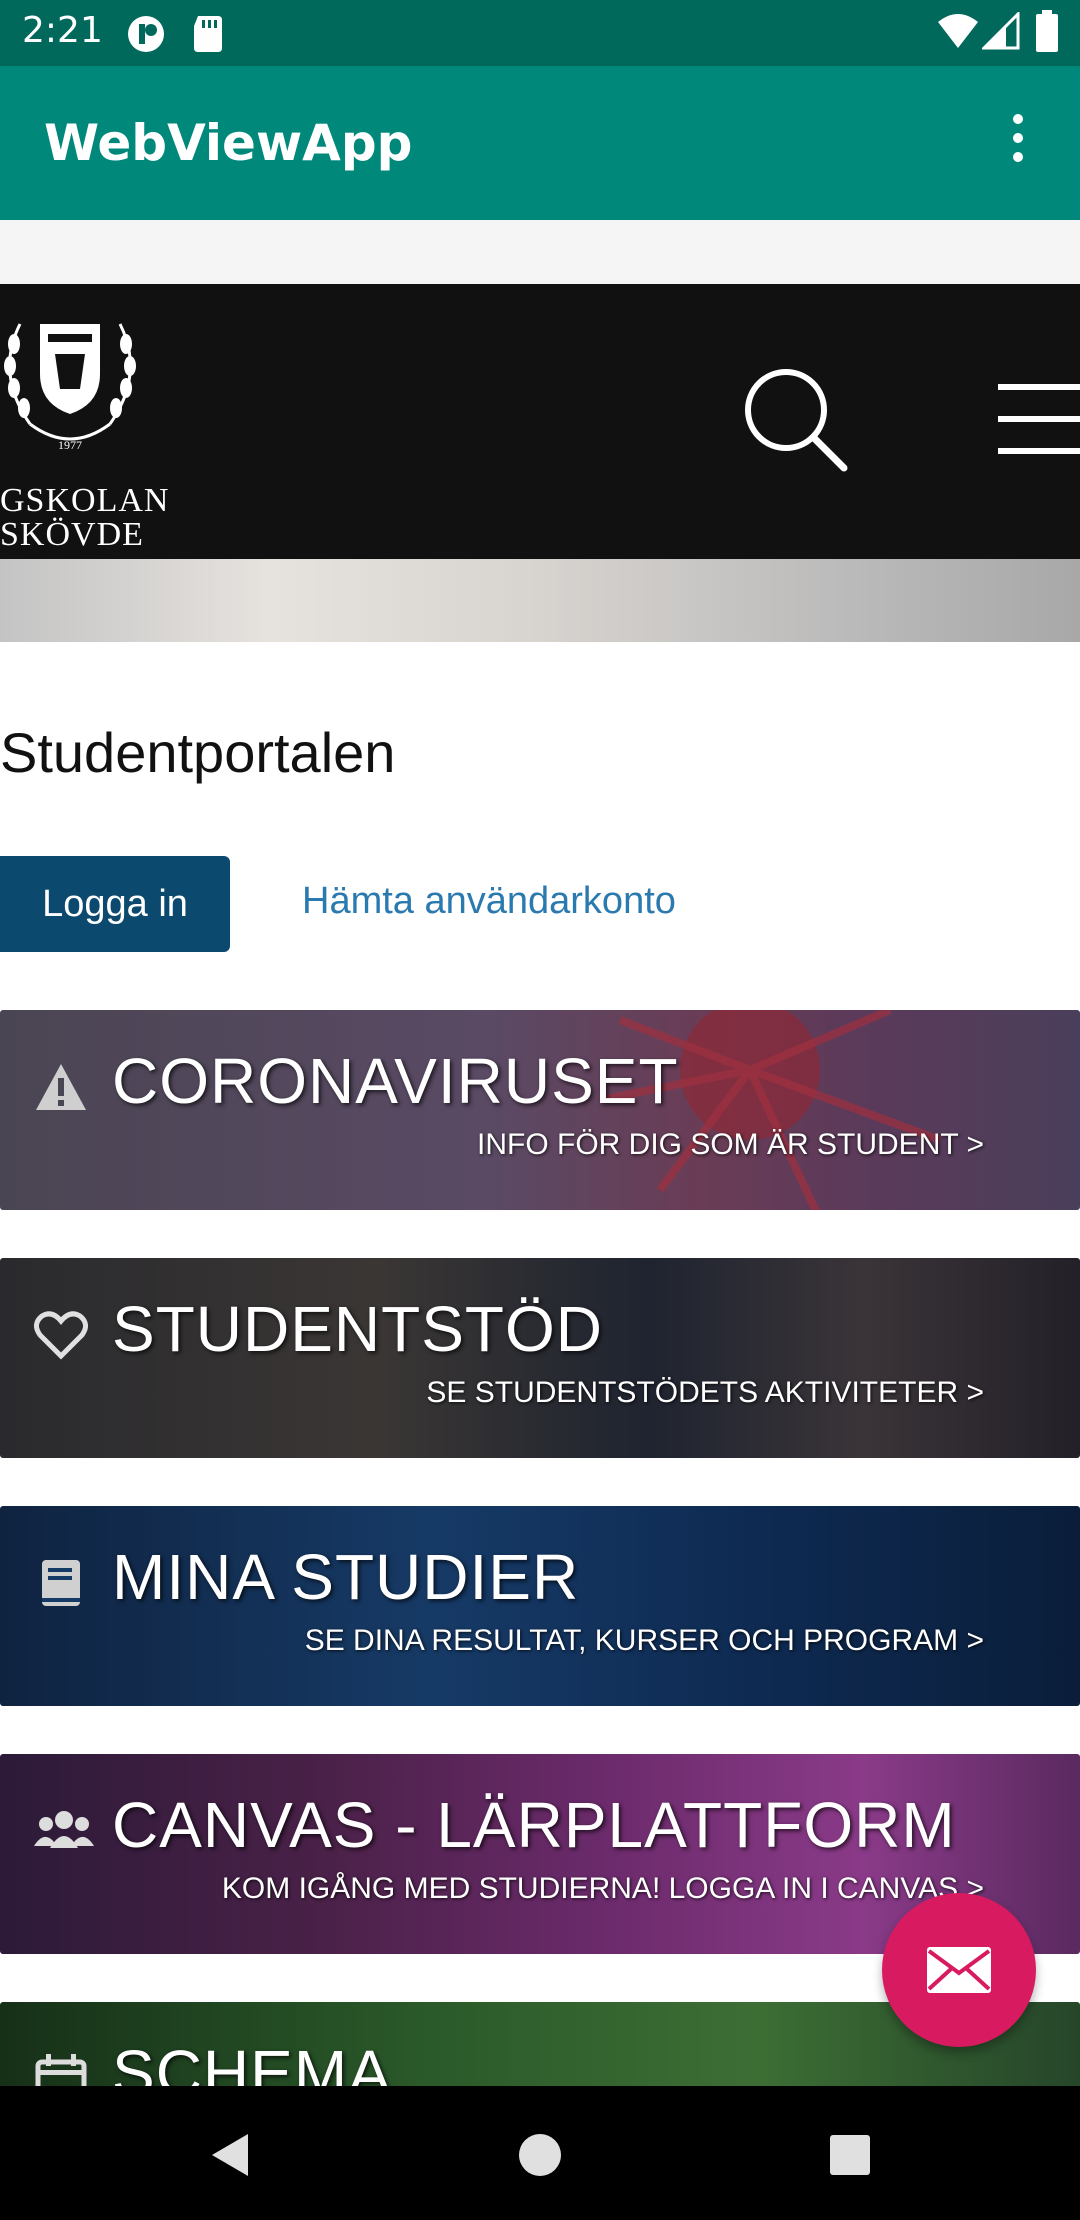 Image resolution: width=1080 pixels, height=2220 pixels. Describe the element at coordinates (705, 1392) in the screenshot. I see `banner-subtitle: SE STUDENTSTÖDETS AKTIVITETER >` at that location.